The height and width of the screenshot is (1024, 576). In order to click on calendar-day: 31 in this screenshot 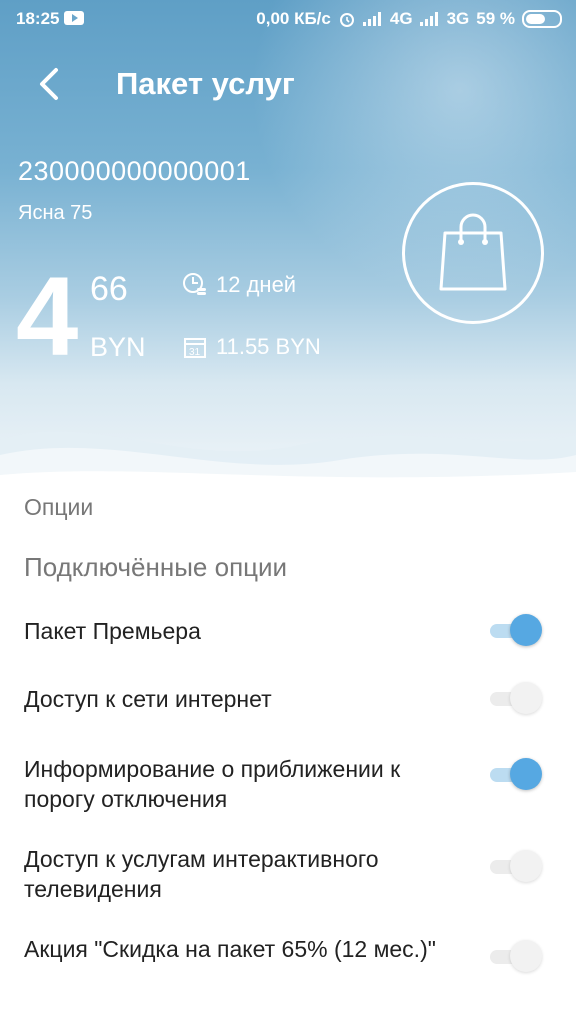, I will do `click(195, 352)`.